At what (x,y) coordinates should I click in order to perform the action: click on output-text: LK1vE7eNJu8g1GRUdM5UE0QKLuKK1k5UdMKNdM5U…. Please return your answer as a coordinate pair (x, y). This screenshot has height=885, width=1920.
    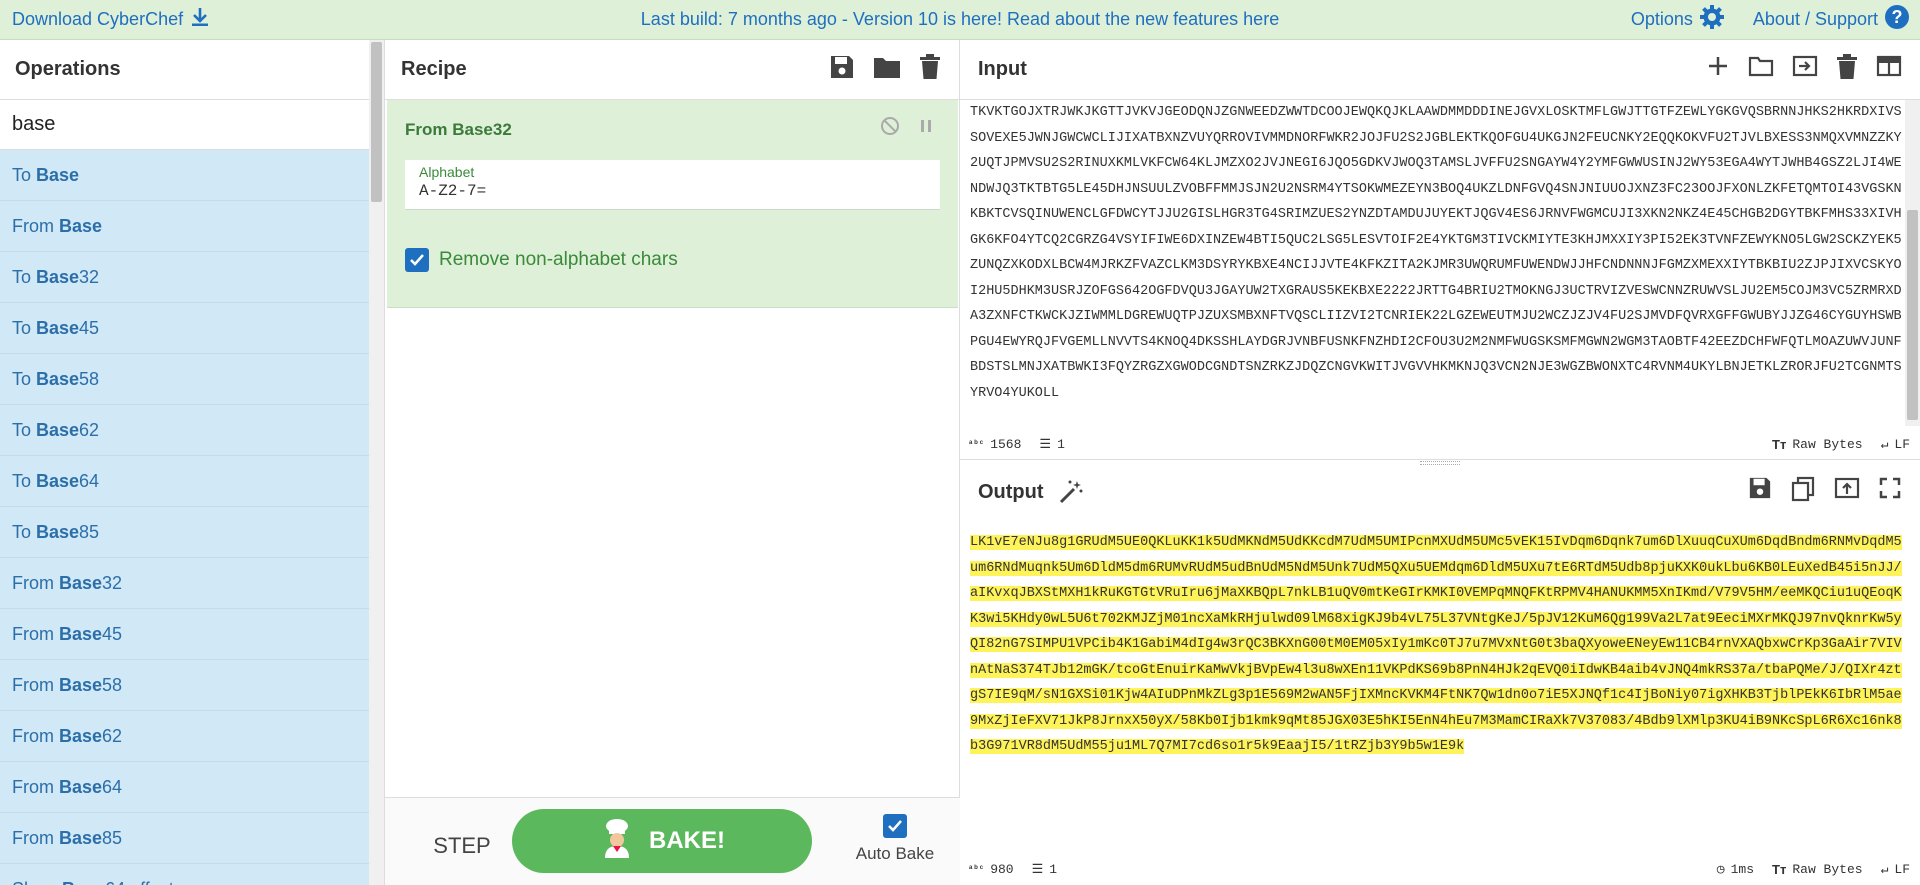
    Looking at the image, I should click on (1437, 658).